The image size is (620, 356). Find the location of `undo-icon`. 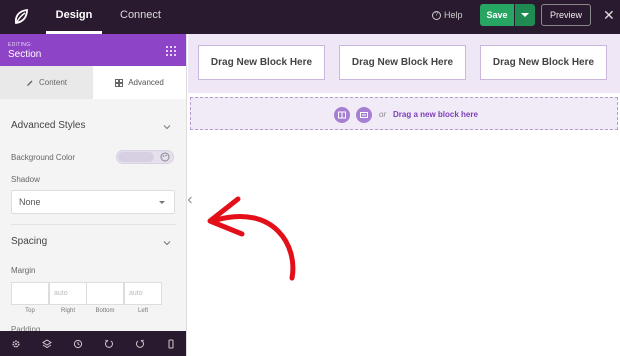

undo-icon is located at coordinates (109, 344).